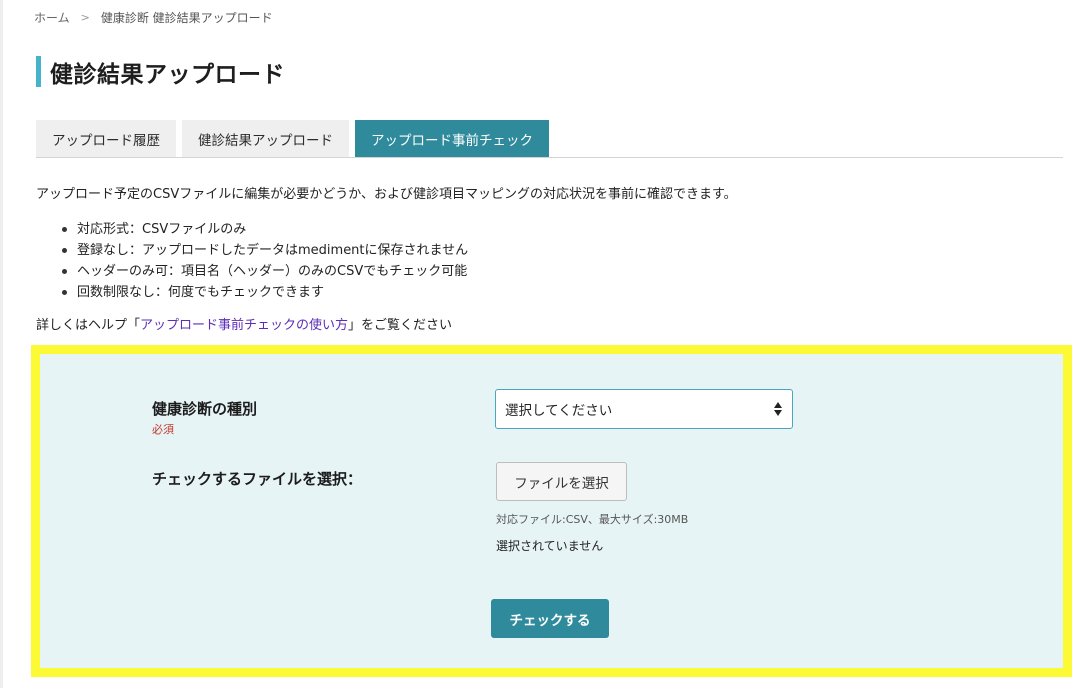  I want to click on sort-arrows-icon, so click(778, 409).